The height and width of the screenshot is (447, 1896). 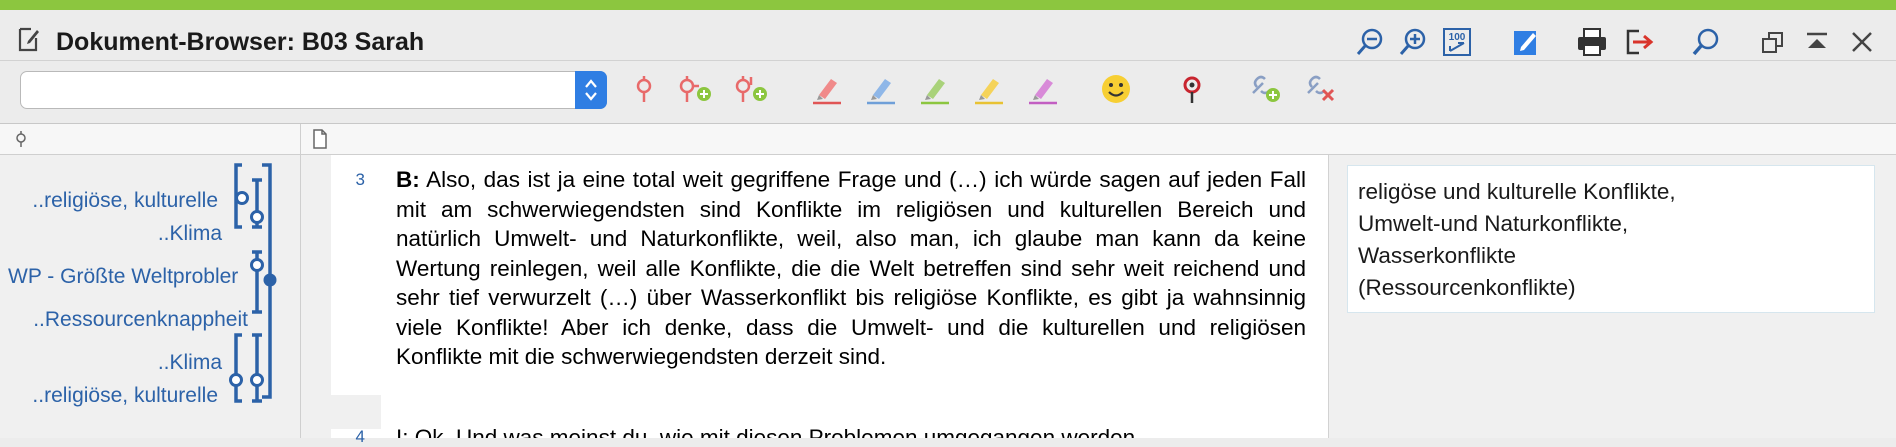 What do you see at coordinates (1370, 42) in the screenshot?
I see `zoom-out-icon` at bounding box center [1370, 42].